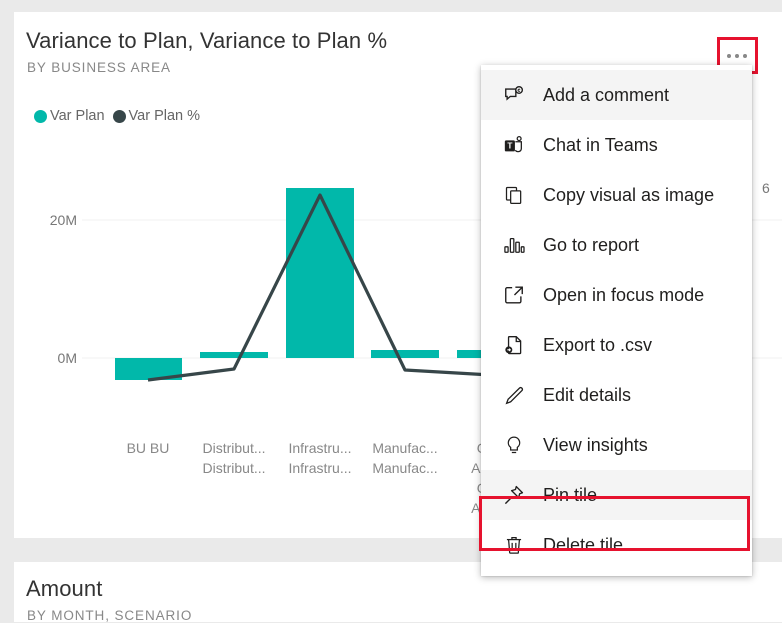 The image size is (782, 623). What do you see at coordinates (514, 445) in the screenshot?
I see `lightbulb-icon` at bounding box center [514, 445].